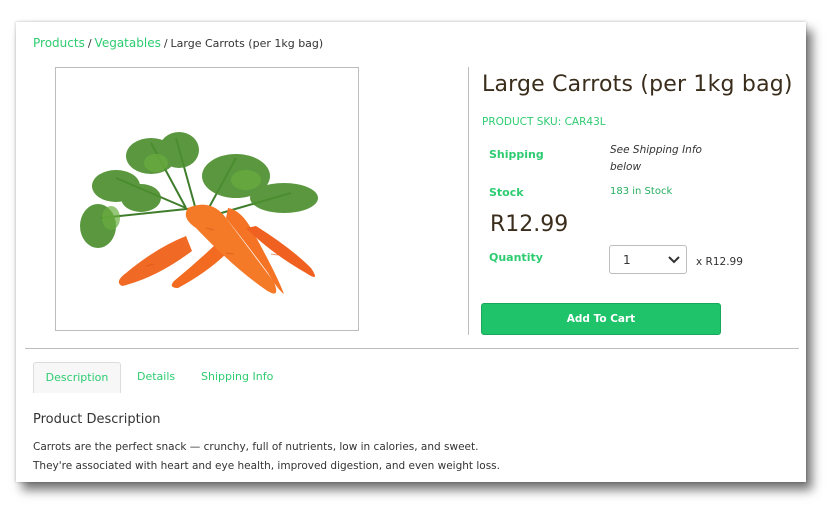 This screenshot has width=834, height=514. What do you see at coordinates (601, 319) in the screenshot?
I see `add-to-cart-button: Add To Cart` at bounding box center [601, 319].